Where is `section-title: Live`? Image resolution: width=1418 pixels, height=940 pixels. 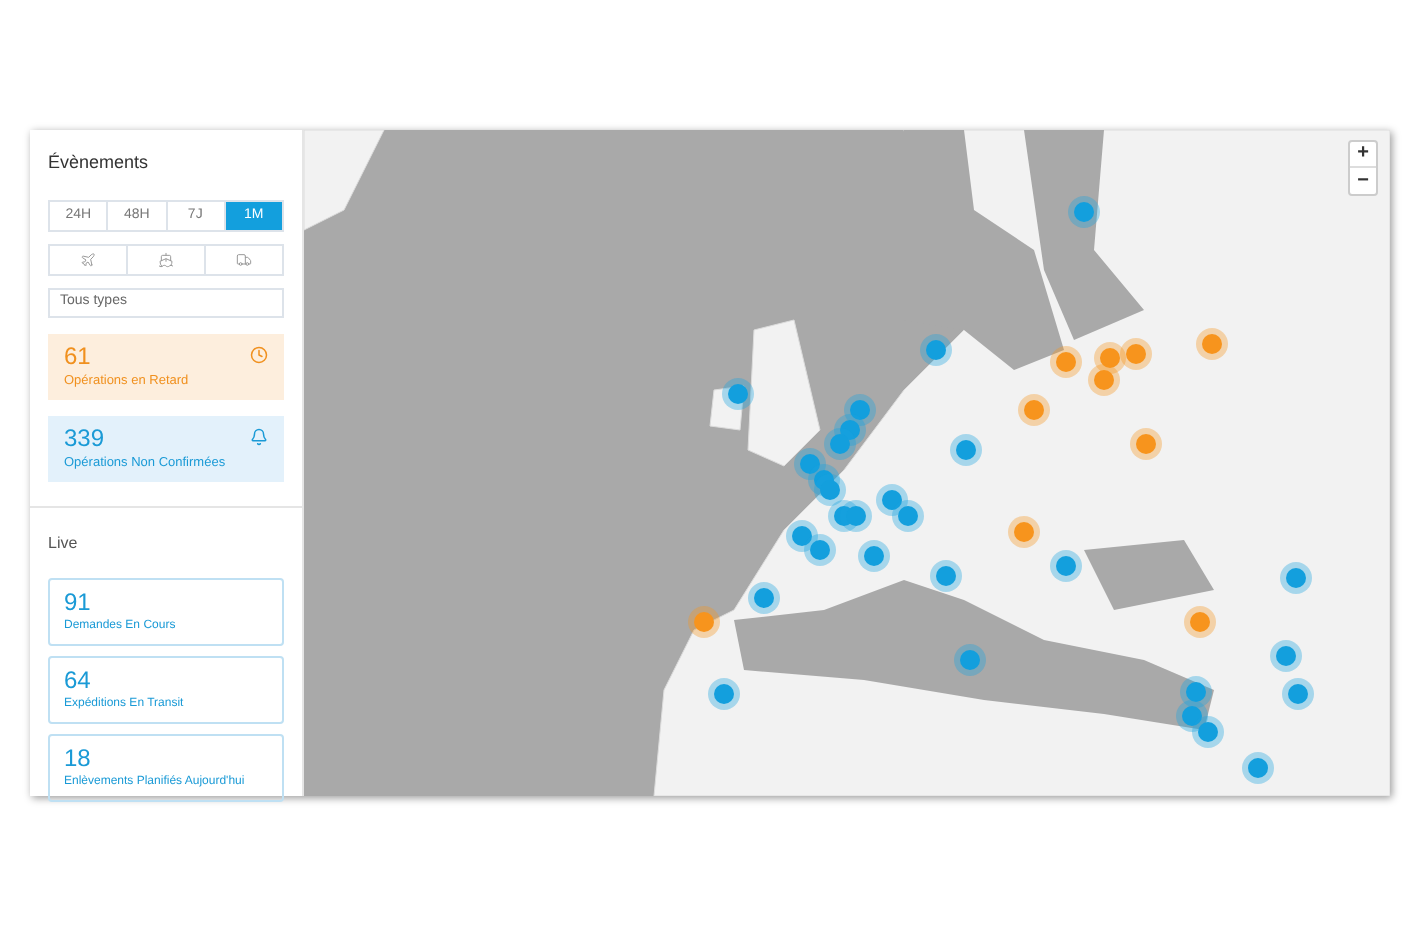
section-title: Live is located at coordinates (64, 543).